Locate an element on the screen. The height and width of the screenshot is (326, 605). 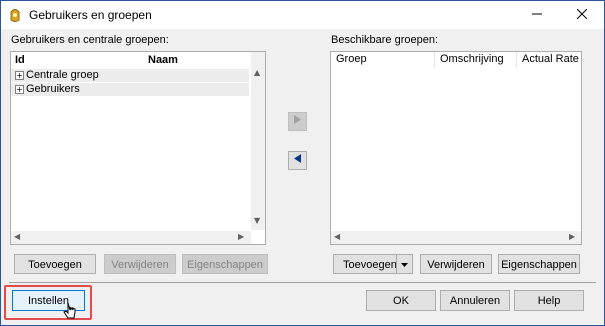
triangle-right-icon is located at coordinates (297, 121).